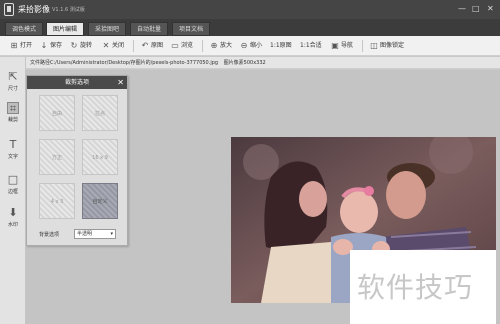  What do you see at coordinates (100, 157) in the screenshot?
I see `crop-option-16x9: 16 x 9` at bounding box center [100, 157].